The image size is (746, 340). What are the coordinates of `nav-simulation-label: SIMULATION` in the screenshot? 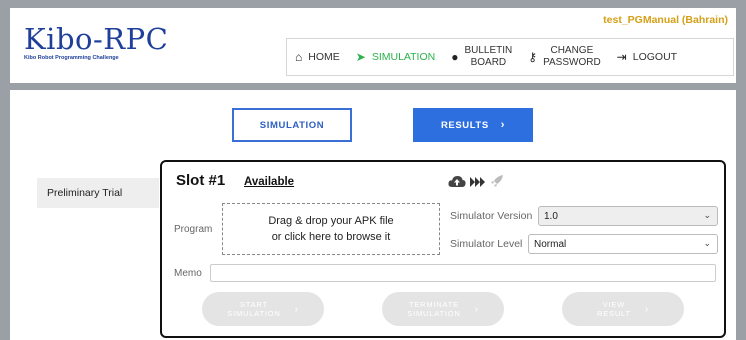 It's located at (403, 57).